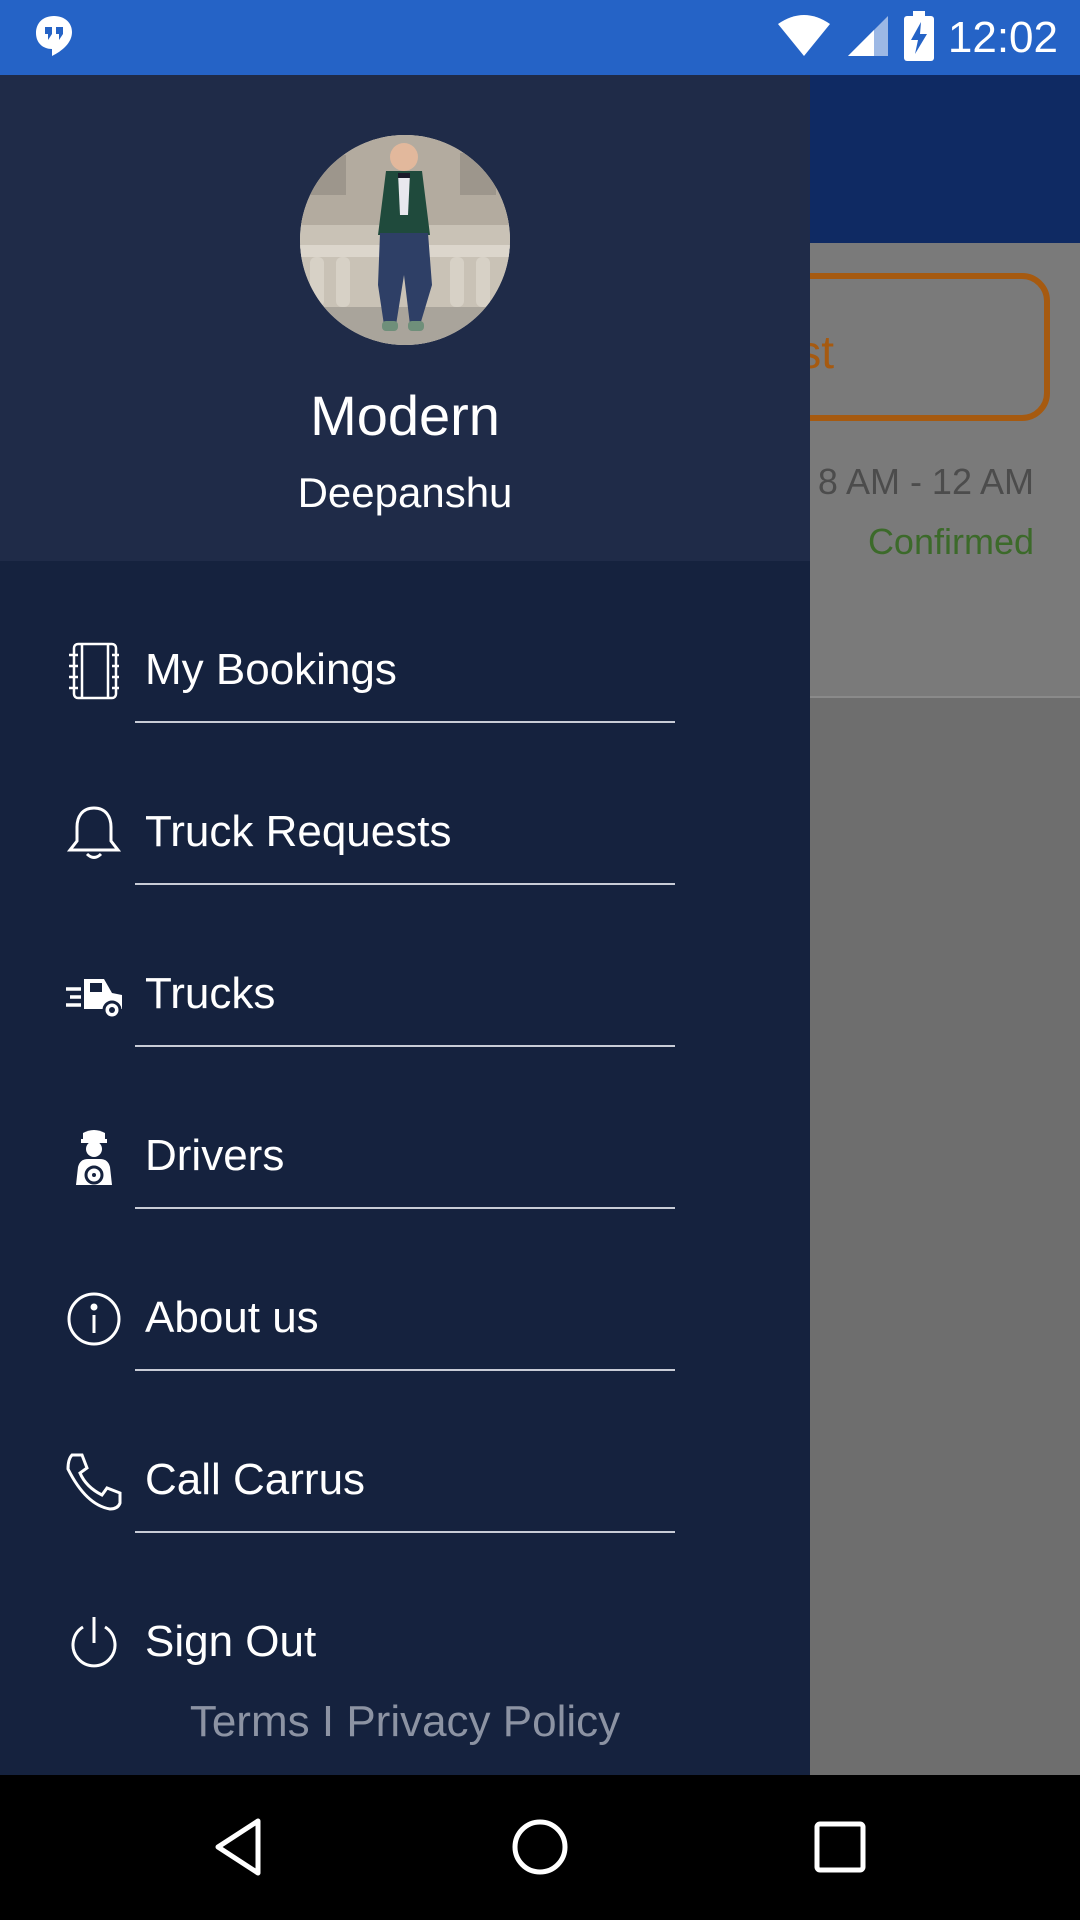 The height and width of the screenshot is (1920, 1080). What do you see at coordinates (94, 1481) in the screenshot?
I see `phone-icon` at bounding box center [94, 1481].